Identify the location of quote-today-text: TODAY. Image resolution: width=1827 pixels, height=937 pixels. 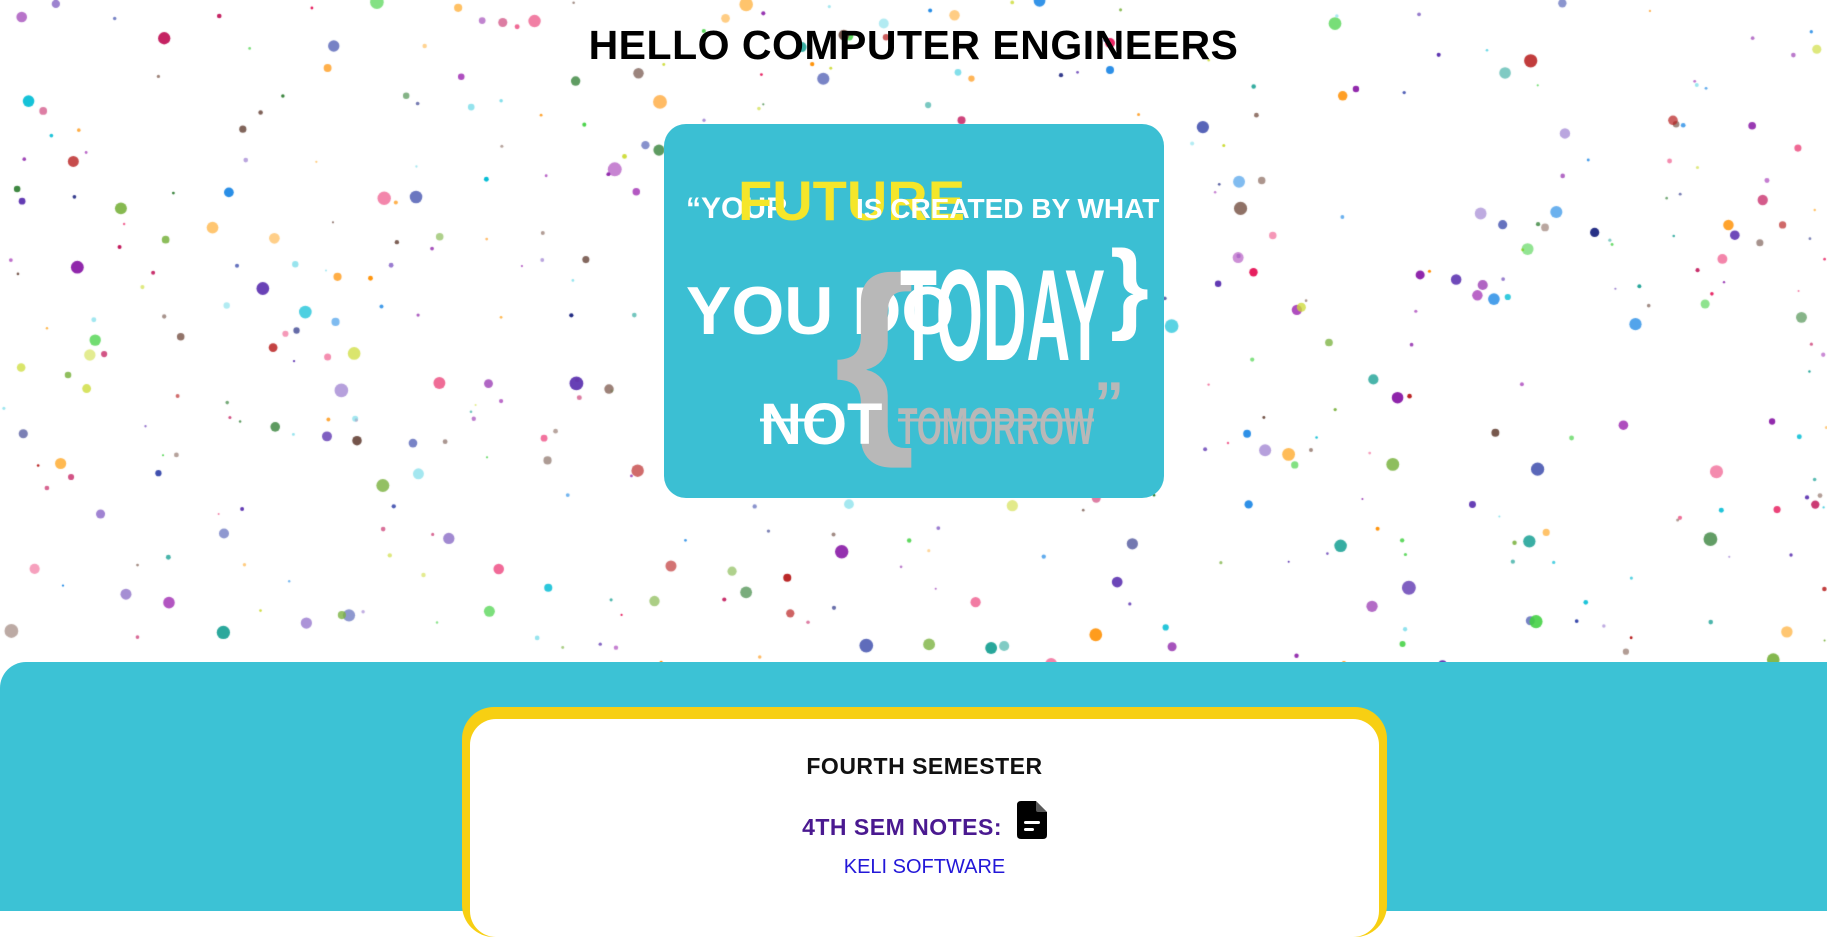
(1002, 315).